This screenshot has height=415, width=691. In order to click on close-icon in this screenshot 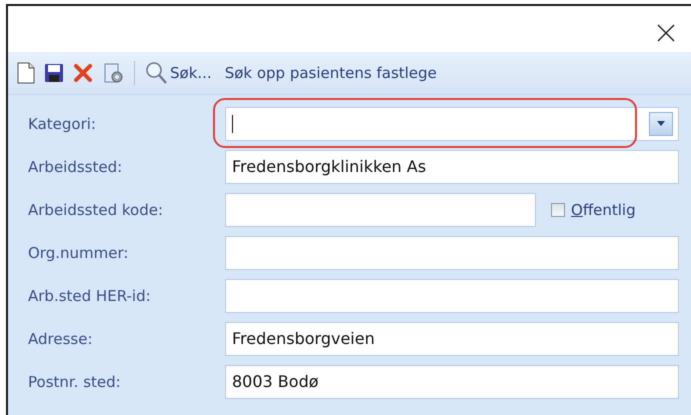, I will do `click(666, 33)`.